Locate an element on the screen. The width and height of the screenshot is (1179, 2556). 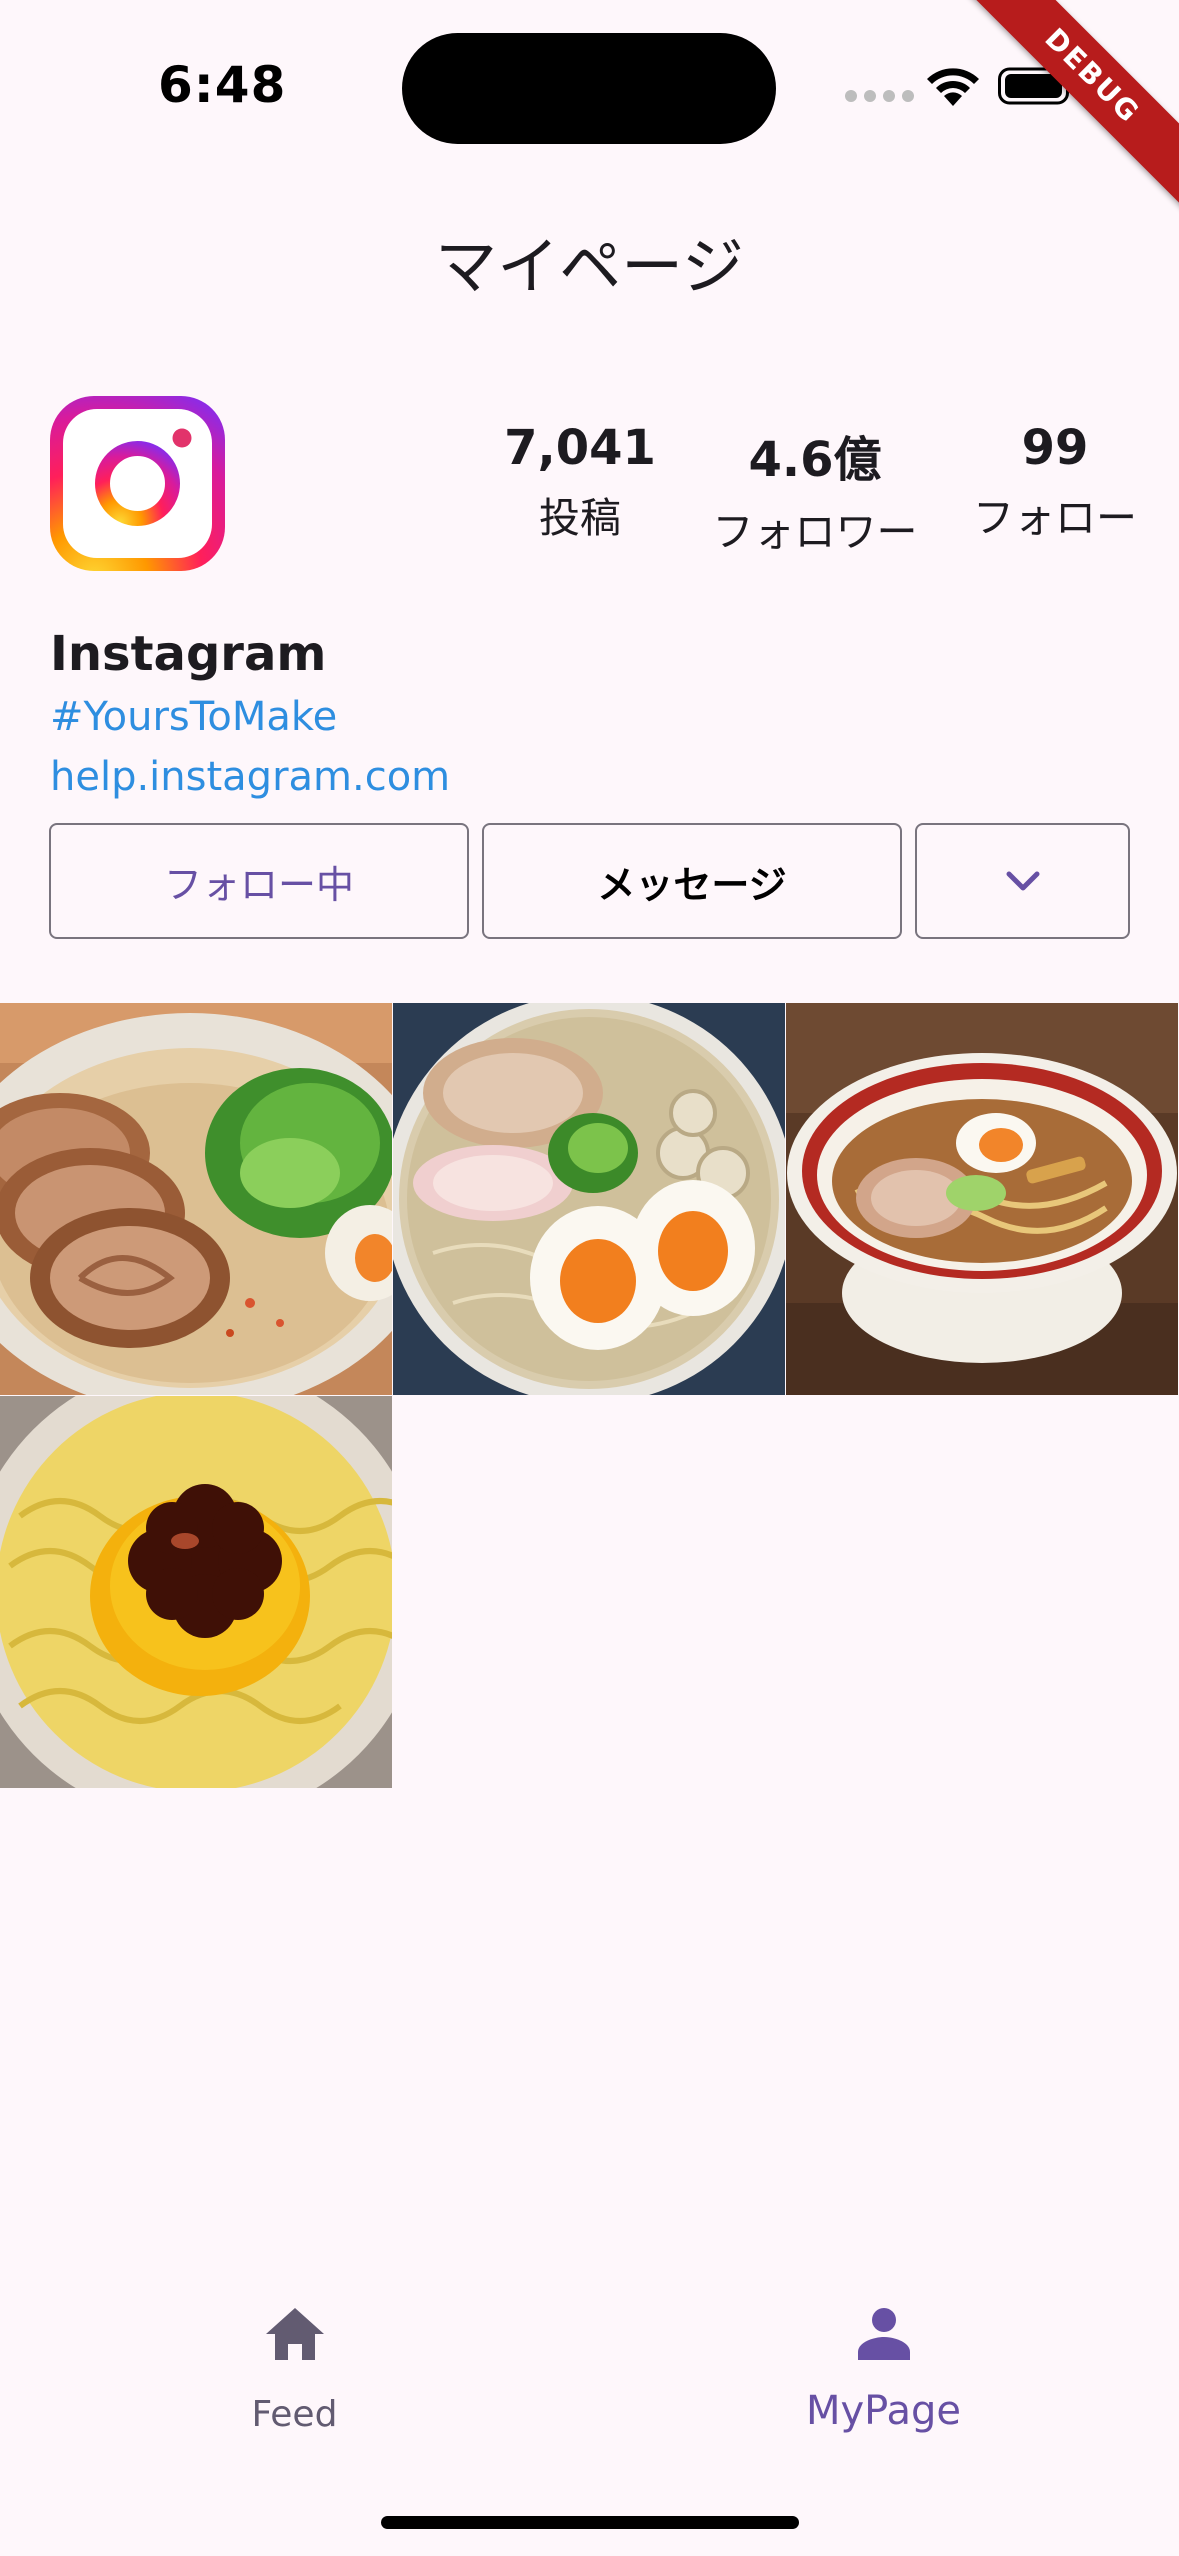
ramen-photo-shoyu is located at coordinates (982, 1199).